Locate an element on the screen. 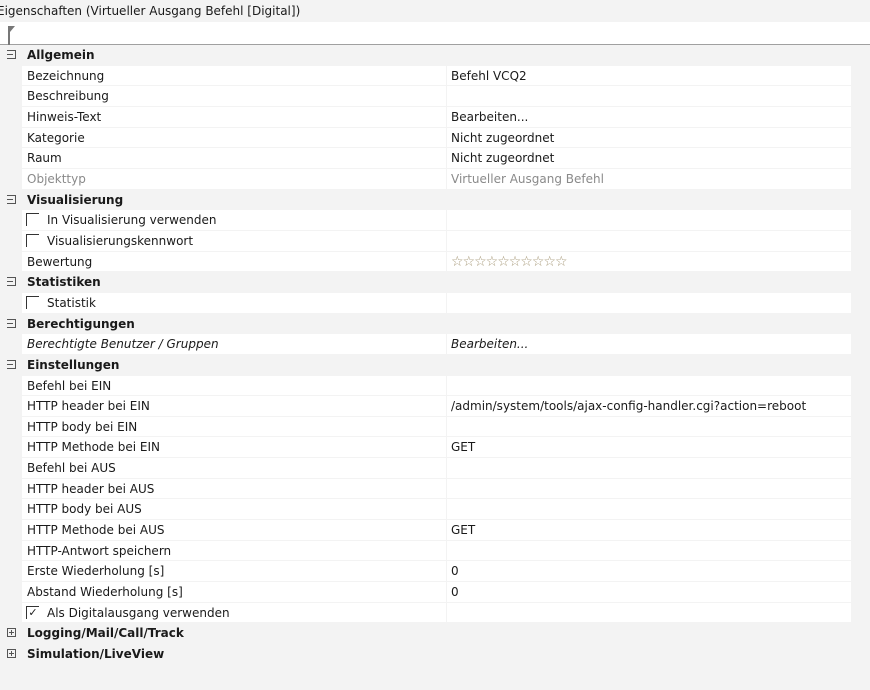 The image size is (870, 690). category-statistiken: Statistiken is located at coordinates (435, 282).